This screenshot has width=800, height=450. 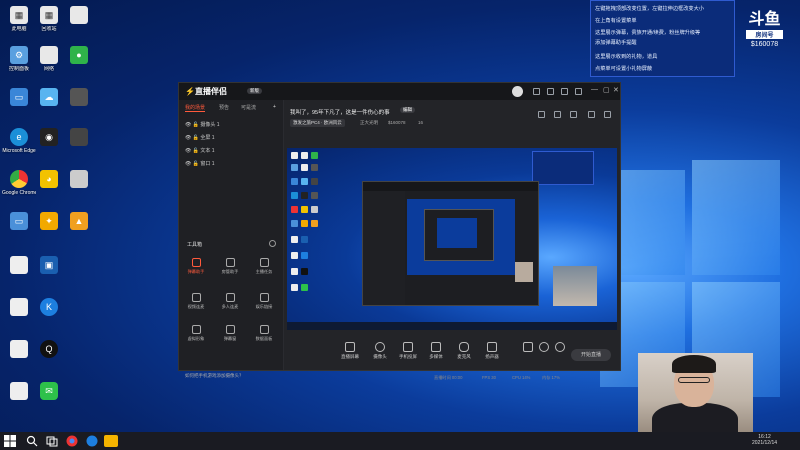 I want to click on app-icon: ●, so click(x=79, y=55).